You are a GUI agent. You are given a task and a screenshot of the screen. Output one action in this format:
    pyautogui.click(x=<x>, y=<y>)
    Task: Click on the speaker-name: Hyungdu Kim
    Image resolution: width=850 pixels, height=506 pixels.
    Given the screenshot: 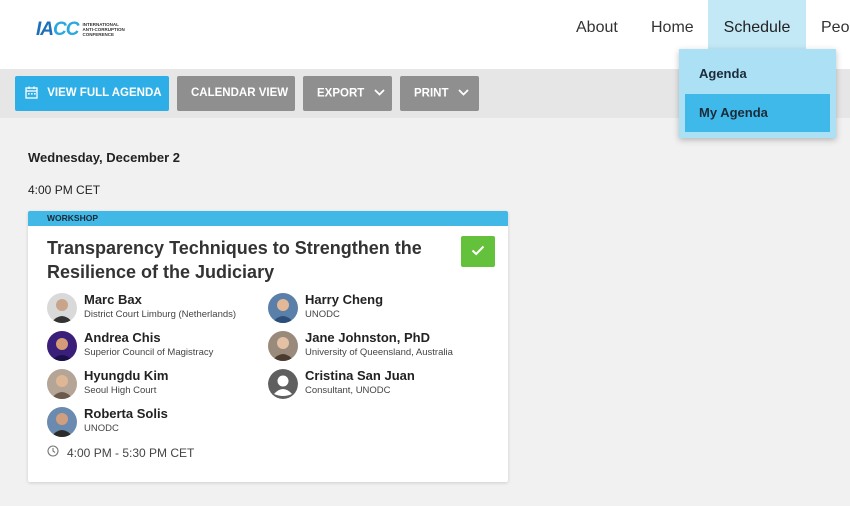 What is the action you would take?
    pyautogui.click(x=126, y=375)
    